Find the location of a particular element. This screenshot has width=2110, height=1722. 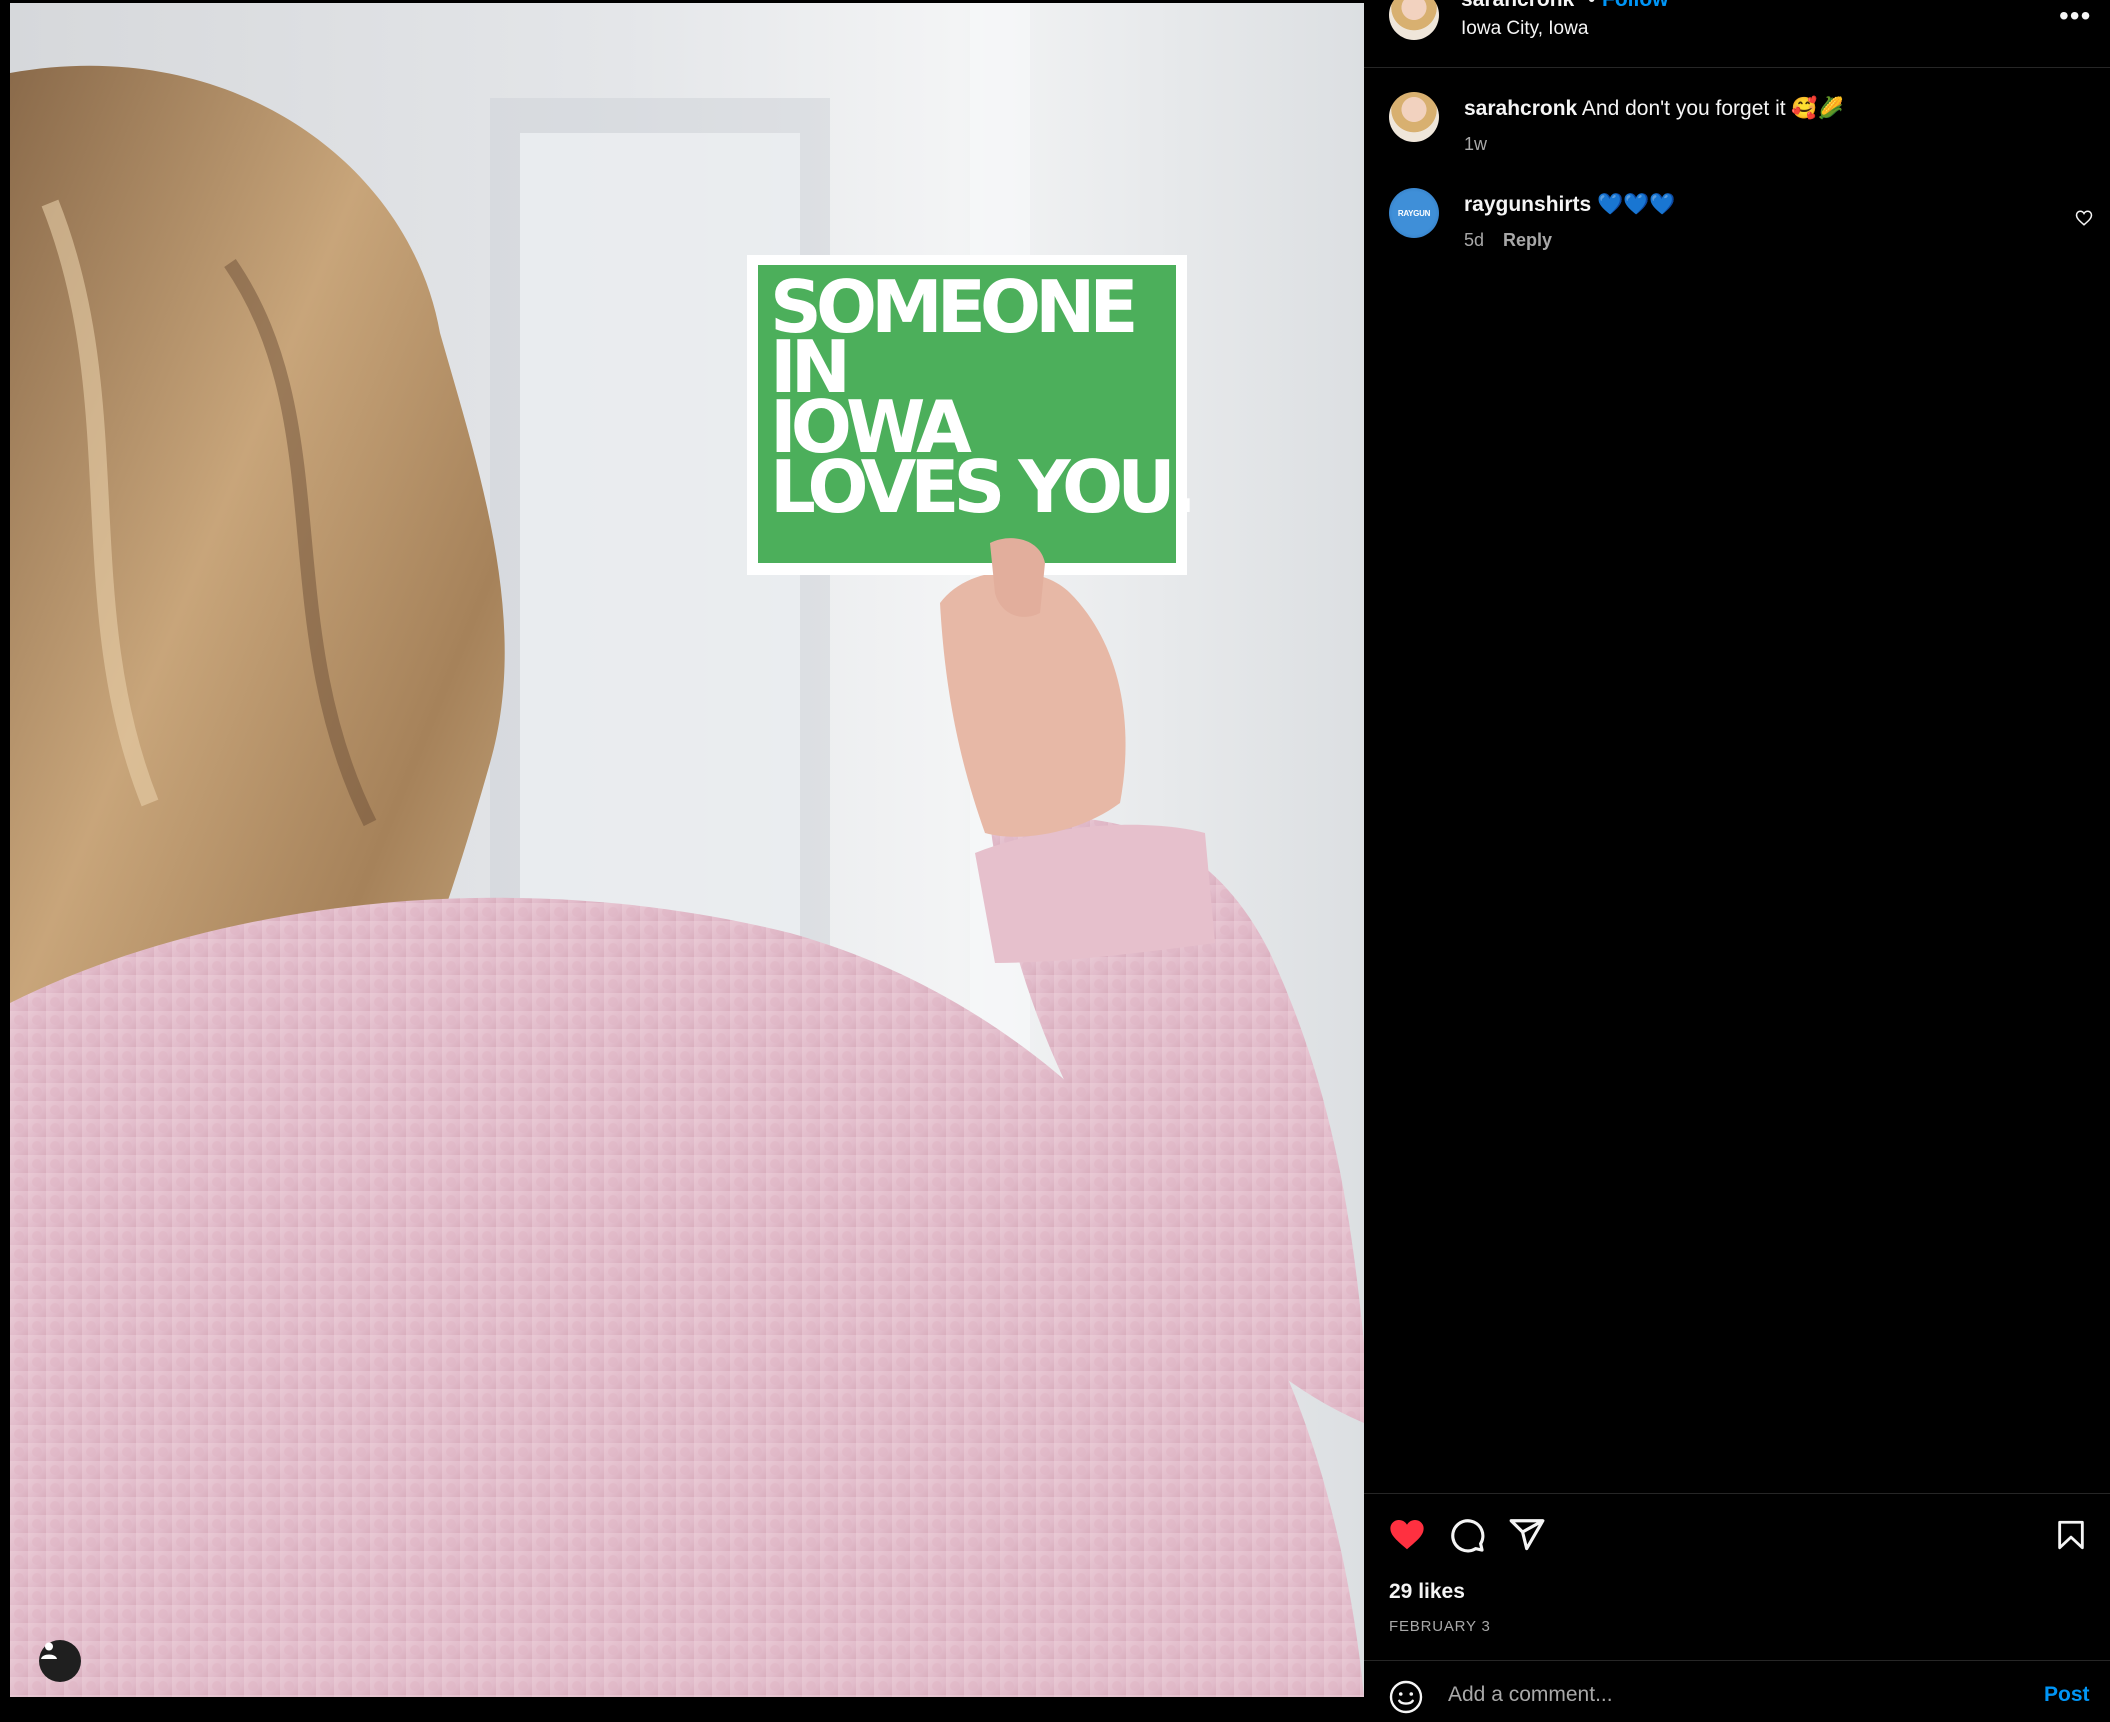

reply-button: Reply is located at coordinates (1527, 240).